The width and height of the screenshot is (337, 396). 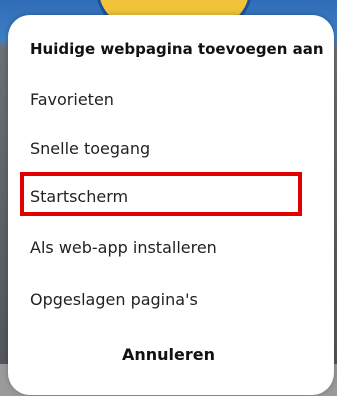 What do you see at coordinates (72, 100) in the screenshot?
I see `menu-item-favorites: Favorieten` at bounding box center [72, 100].